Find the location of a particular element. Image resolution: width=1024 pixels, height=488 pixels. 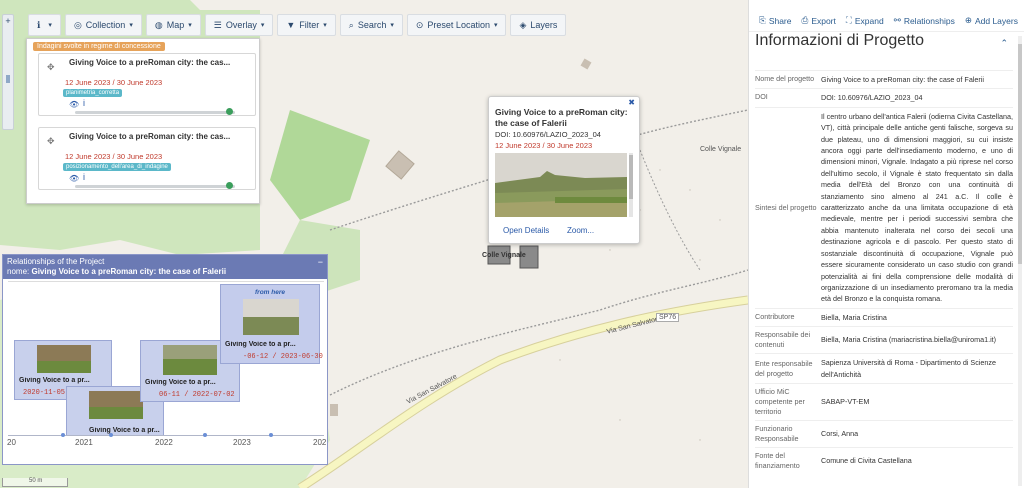

collection-button: ◎ Collection ▾ is located at coordinates (103, 25).